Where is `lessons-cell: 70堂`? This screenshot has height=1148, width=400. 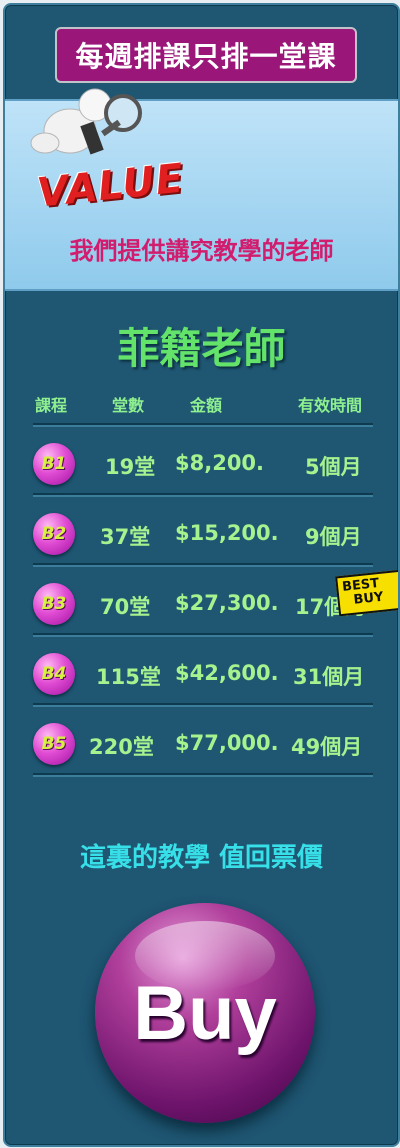 lessons-cell: 70堂 is located at coordinates (125, 607).